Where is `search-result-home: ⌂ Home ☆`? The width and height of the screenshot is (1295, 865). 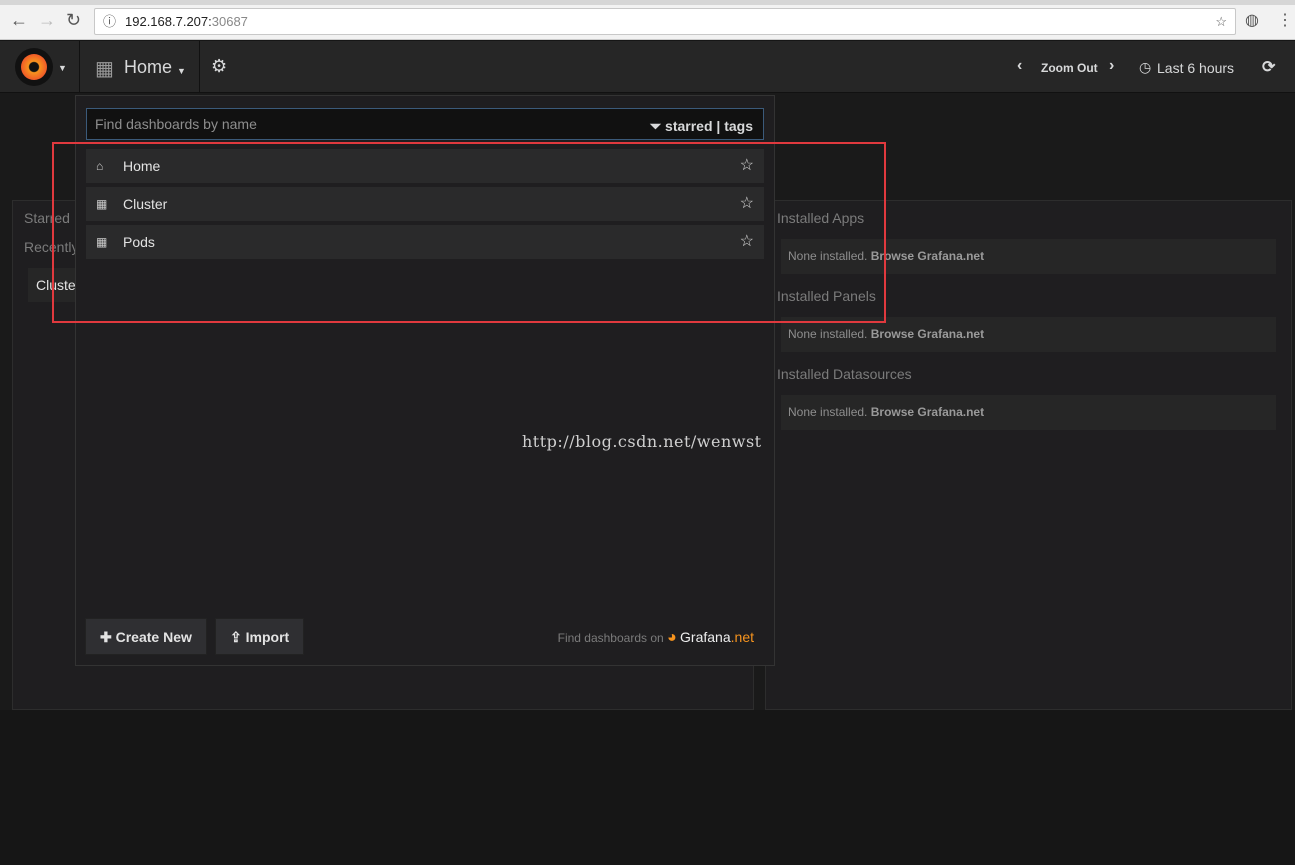 search-result-home: ⌂ Home ☆ is located at coordinates (425, 166).